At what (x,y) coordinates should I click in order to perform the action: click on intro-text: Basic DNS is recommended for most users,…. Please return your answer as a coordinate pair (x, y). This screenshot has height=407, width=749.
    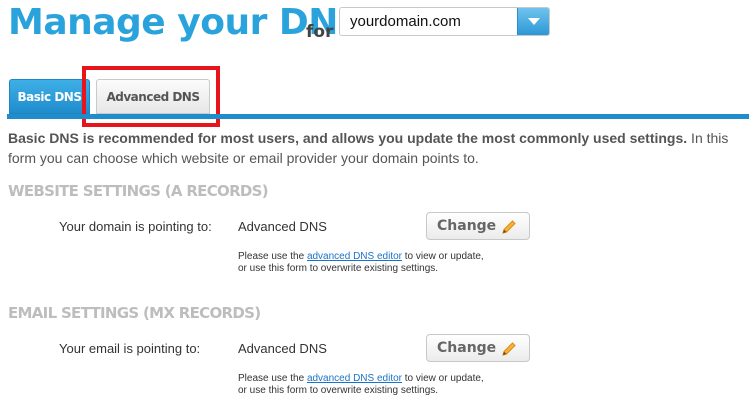
    Looking at the image, I should click on (377, 148).